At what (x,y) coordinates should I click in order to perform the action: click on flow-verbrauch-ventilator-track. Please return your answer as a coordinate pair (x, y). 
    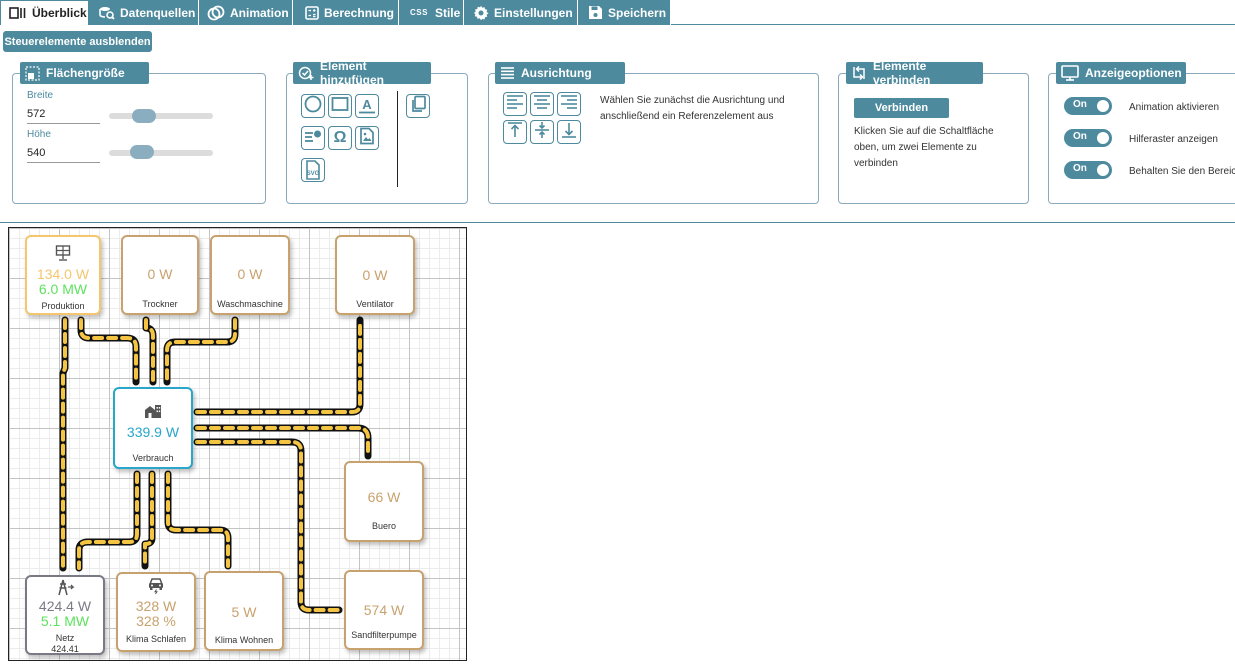
    Looking at the image, I should click on (278, 366).